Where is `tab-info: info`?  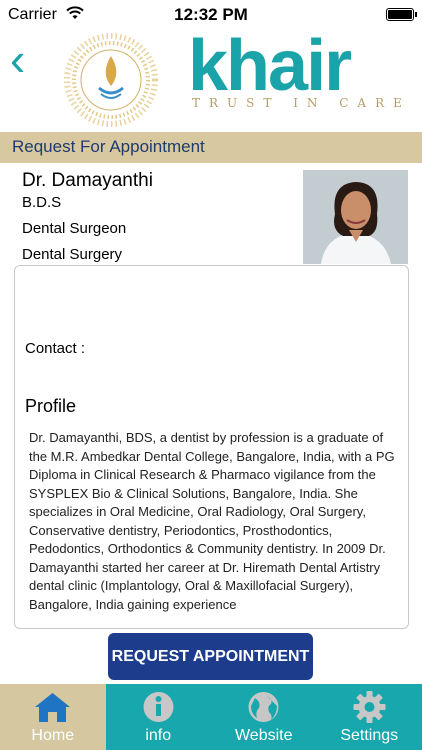 tab-info: info is located at coordinates (159, 717).